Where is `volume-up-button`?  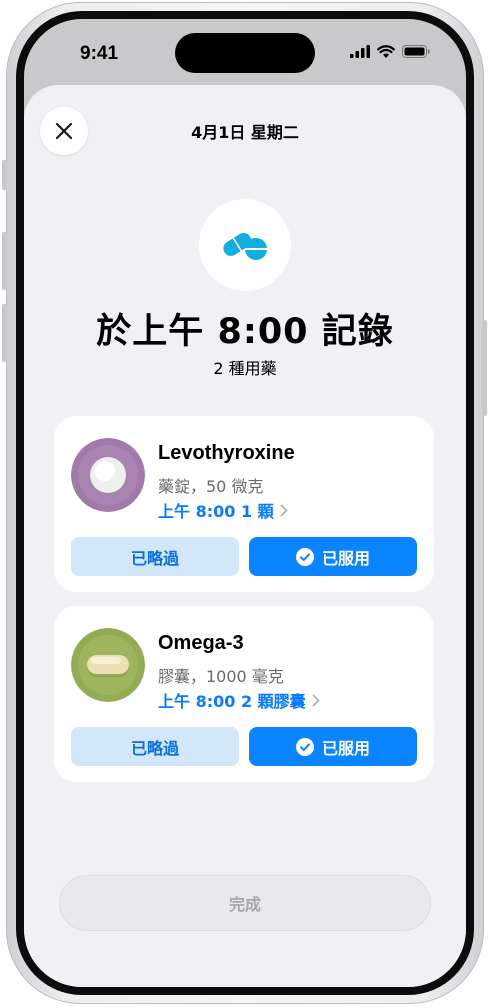 volume-up-button is located at coordinates (4, 261).